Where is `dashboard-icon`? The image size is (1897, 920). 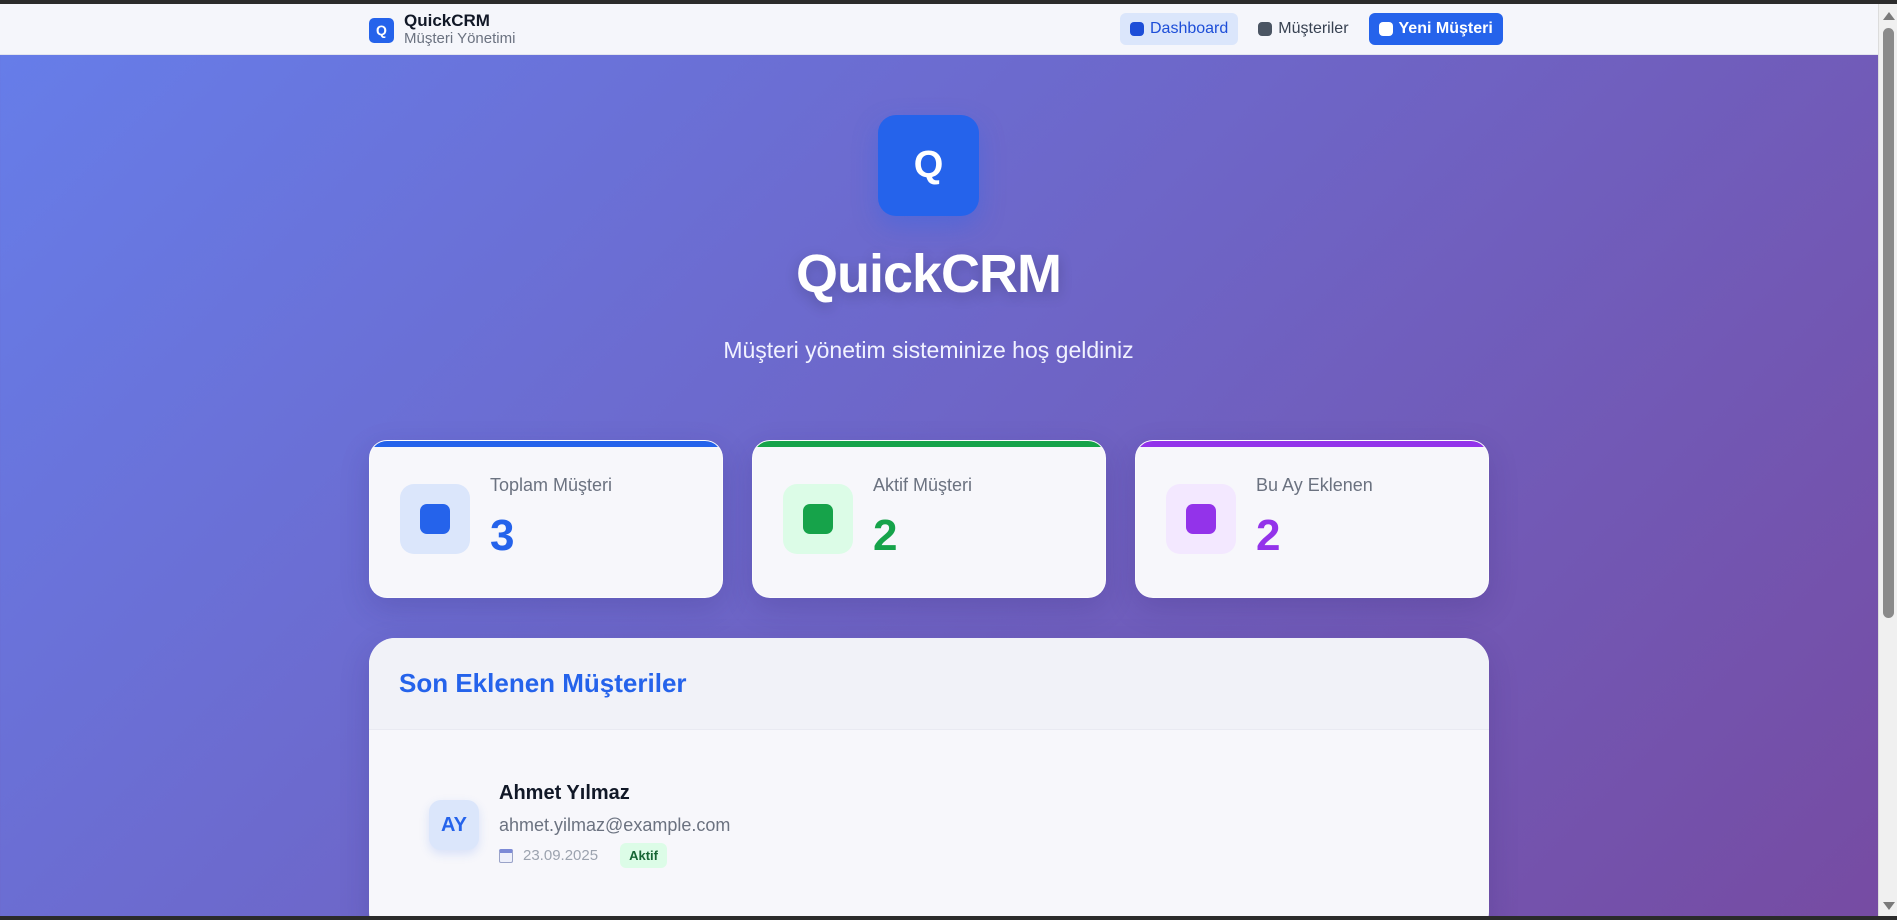 dashboard-icon is located at coordinates (1137, 29).